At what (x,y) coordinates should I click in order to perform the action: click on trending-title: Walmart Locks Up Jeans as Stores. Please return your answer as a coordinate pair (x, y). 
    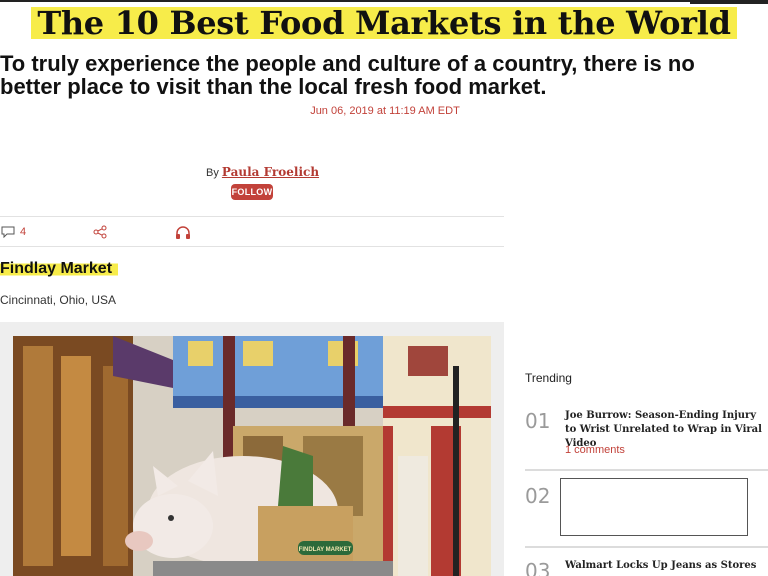
    Looking at the image, I should click on (665, 566).